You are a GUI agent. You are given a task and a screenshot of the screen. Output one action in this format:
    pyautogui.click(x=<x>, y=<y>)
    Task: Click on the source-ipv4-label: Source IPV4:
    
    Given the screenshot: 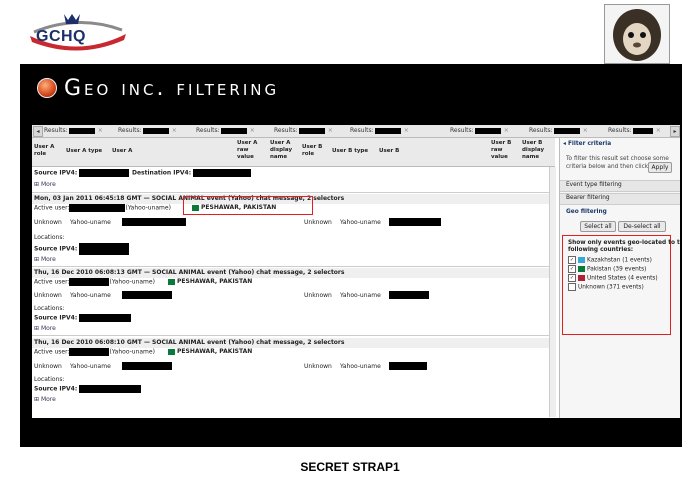 What is the action you would take?
    pyautogui.click(x=82, y=173)
    